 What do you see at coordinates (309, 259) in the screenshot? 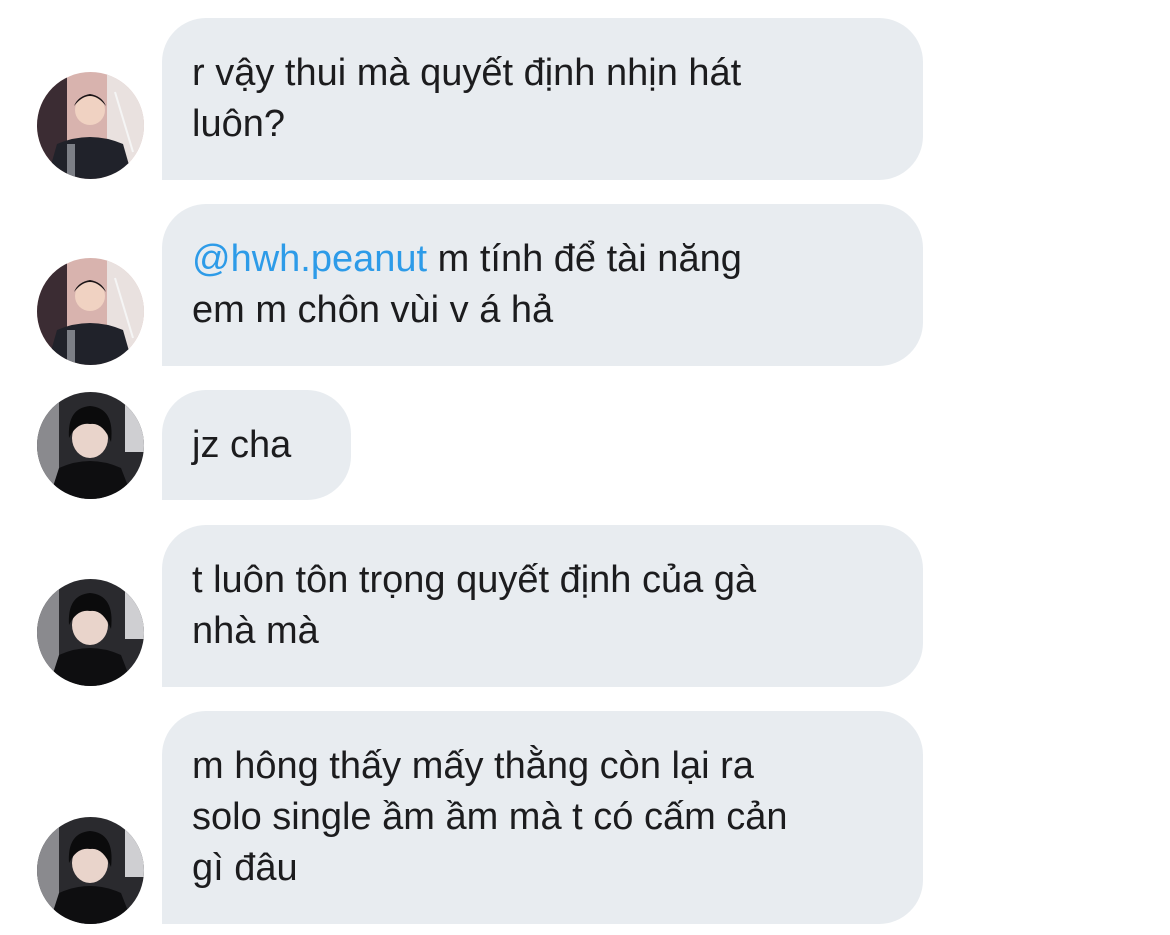
I see `mention-link: @hwh.peanut` at bounding box center [309, 259].